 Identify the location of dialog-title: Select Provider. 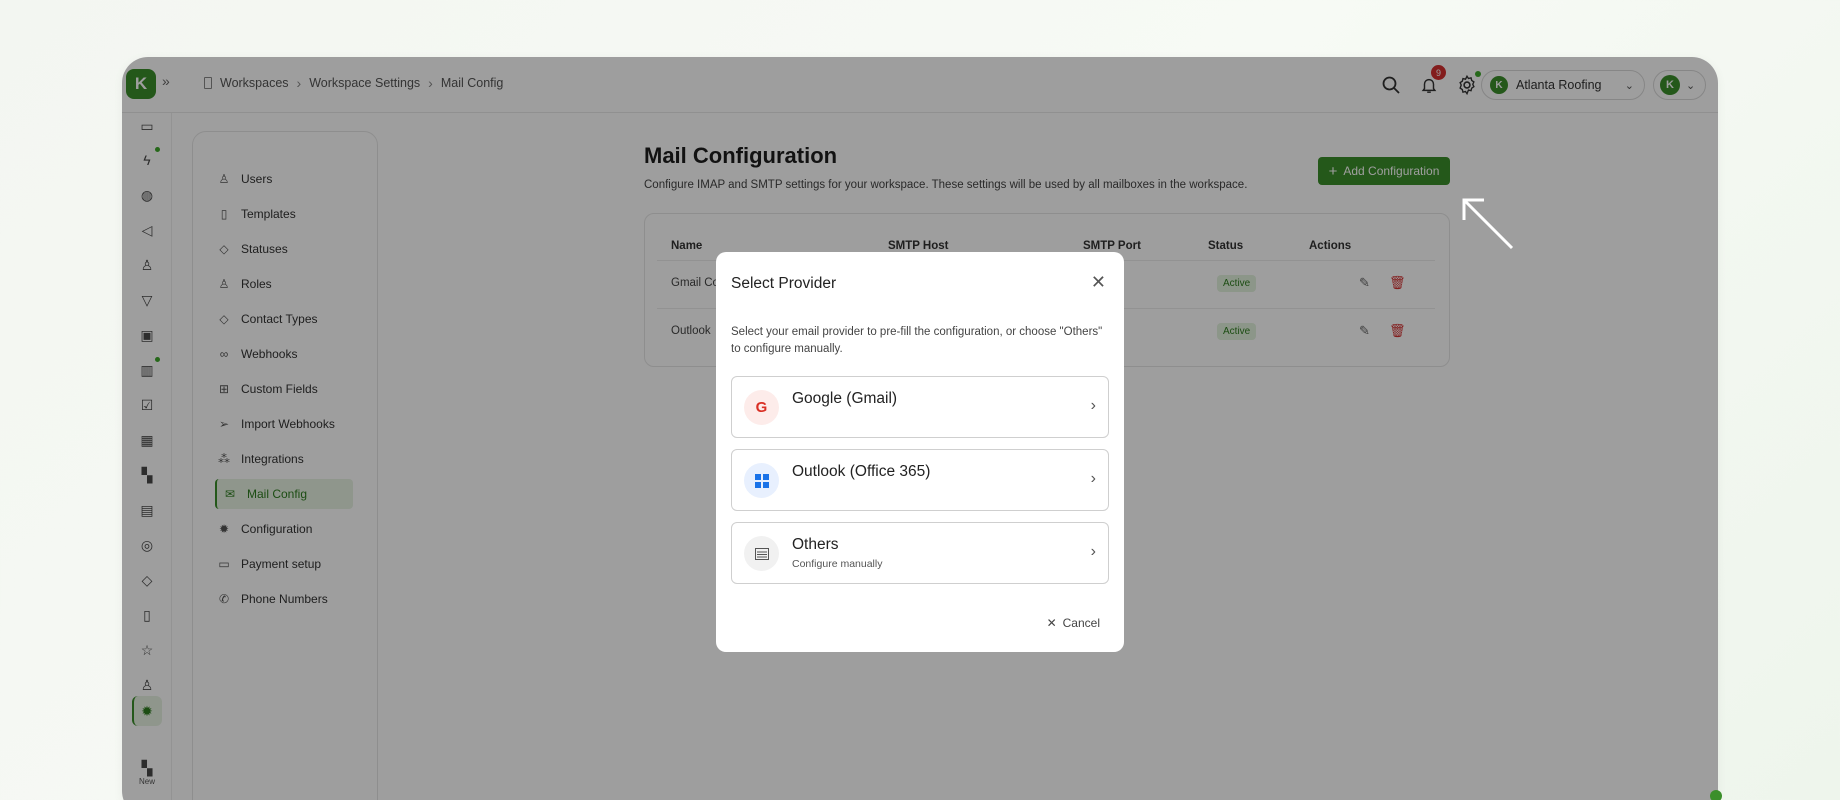
(784, 283).